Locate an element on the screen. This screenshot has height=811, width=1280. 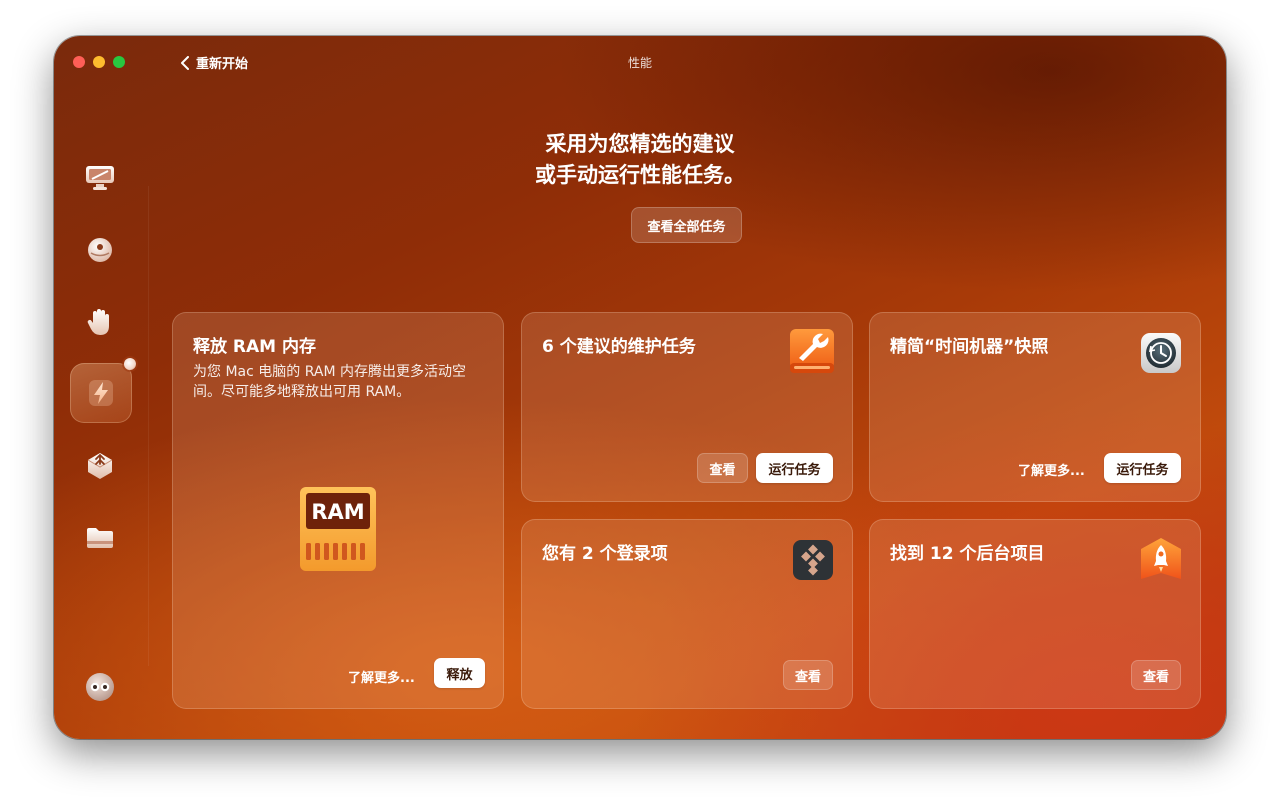
folder-icon is located at coordinates (100, 538).